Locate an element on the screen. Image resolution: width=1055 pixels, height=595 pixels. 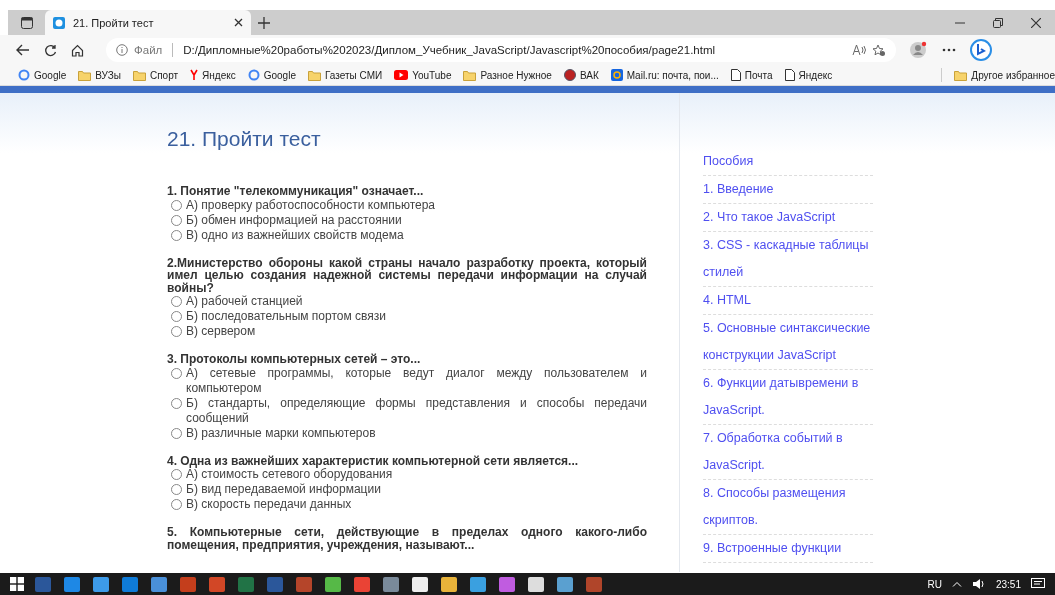
restore-icon is located at coordinates (998, 22).